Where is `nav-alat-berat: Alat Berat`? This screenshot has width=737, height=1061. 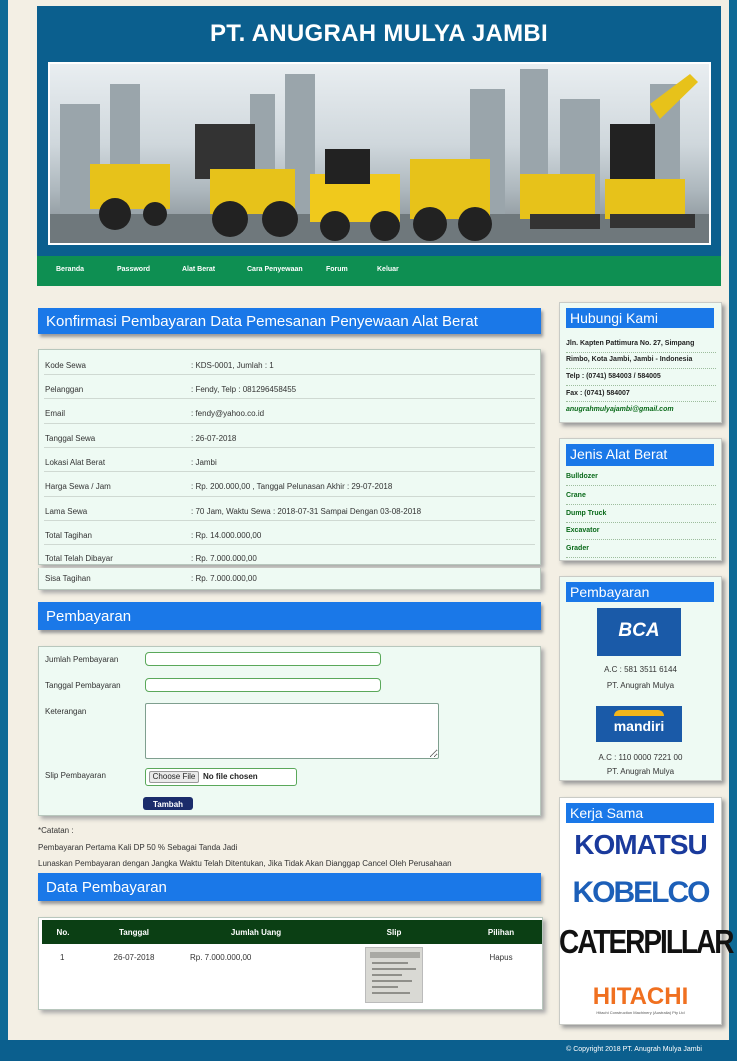 nav-alat-berat: Alat Berat is located at coordinates (198, 269).